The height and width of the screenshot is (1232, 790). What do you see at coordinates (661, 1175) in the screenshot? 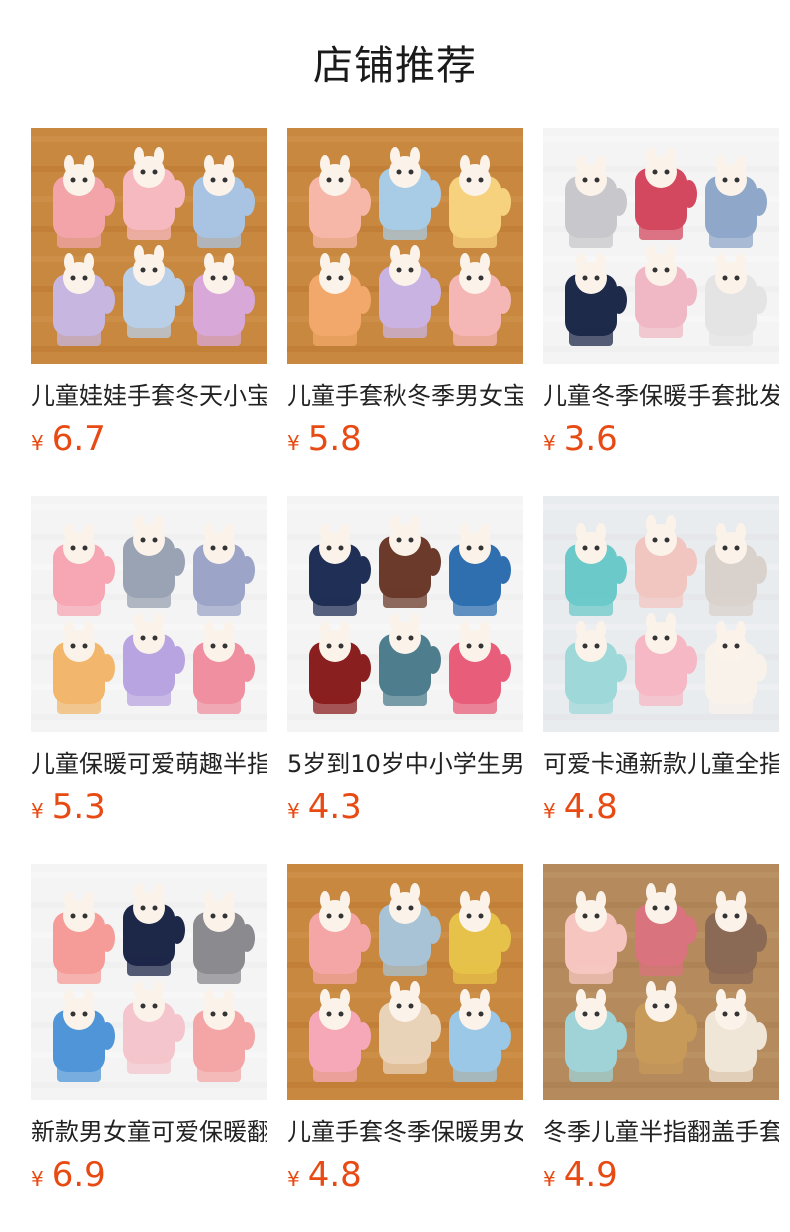
I see `price-row: ¥4.9` at bounding box center [661, 1175].